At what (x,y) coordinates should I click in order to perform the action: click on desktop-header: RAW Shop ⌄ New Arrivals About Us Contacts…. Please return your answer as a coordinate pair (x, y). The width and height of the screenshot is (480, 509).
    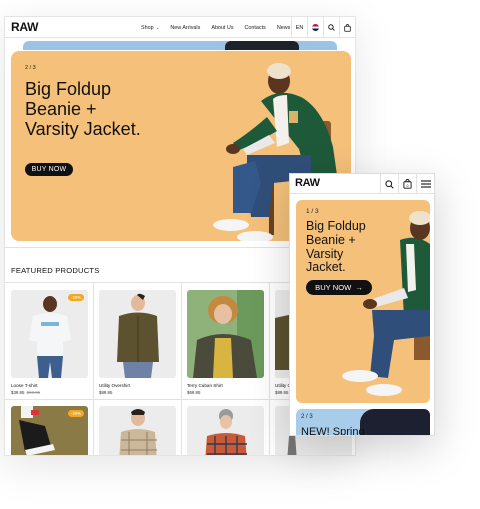
    Looking at the image, I should click on (180, 27).